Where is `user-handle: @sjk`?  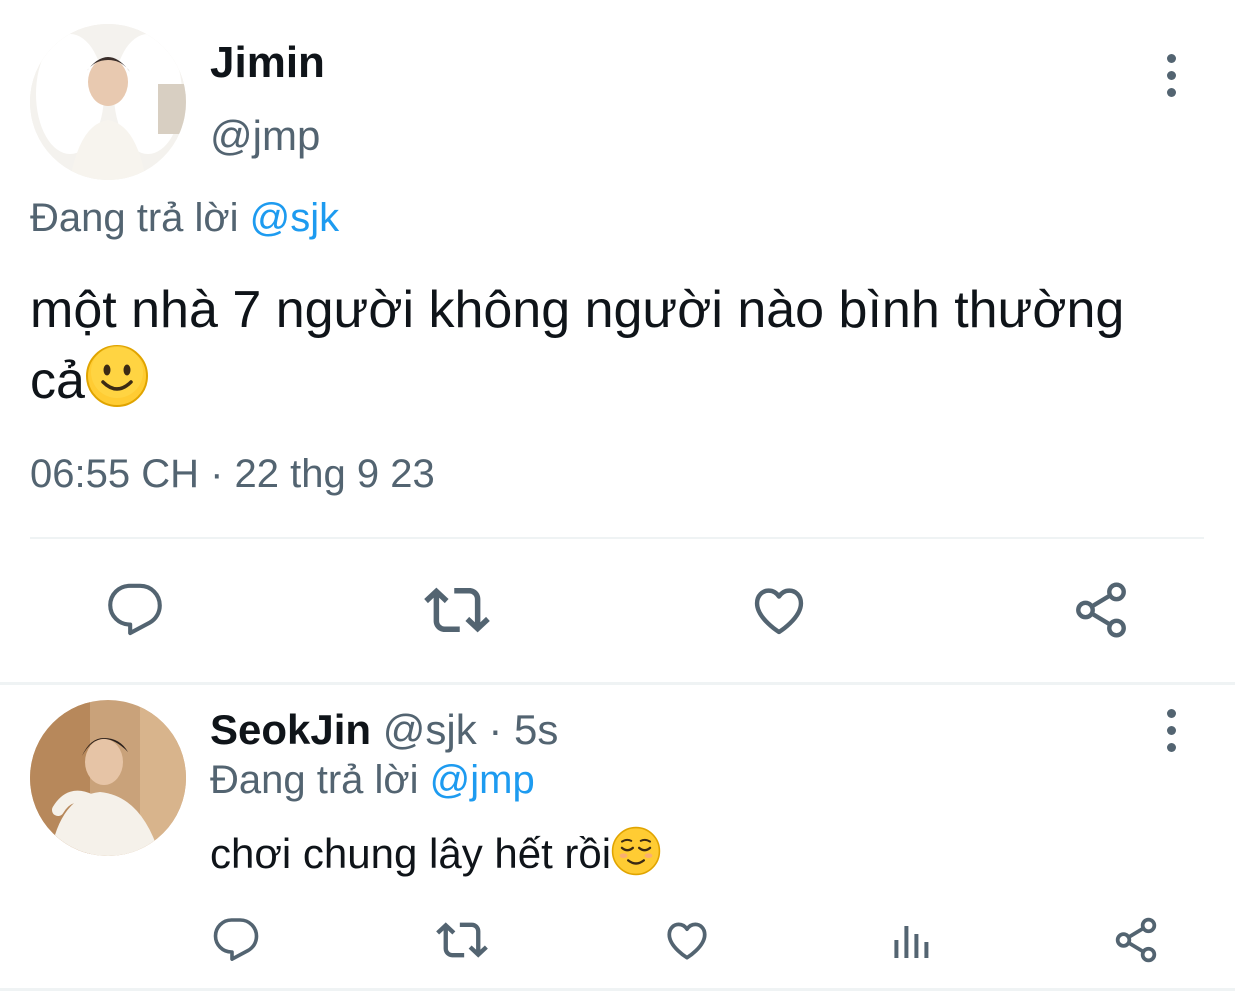 user-handle: @sjk is located at coordinates (424, 729).